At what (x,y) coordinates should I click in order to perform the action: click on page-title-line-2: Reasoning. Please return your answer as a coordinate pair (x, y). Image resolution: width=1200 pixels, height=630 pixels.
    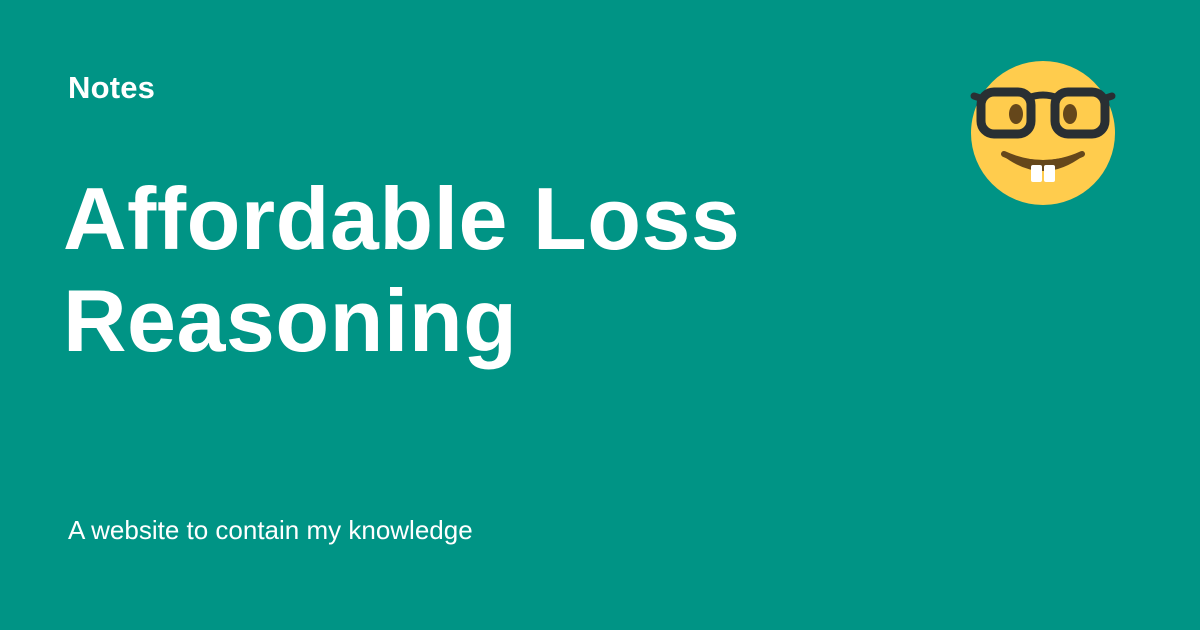
    Looking at the image, I should click on (290, 320).